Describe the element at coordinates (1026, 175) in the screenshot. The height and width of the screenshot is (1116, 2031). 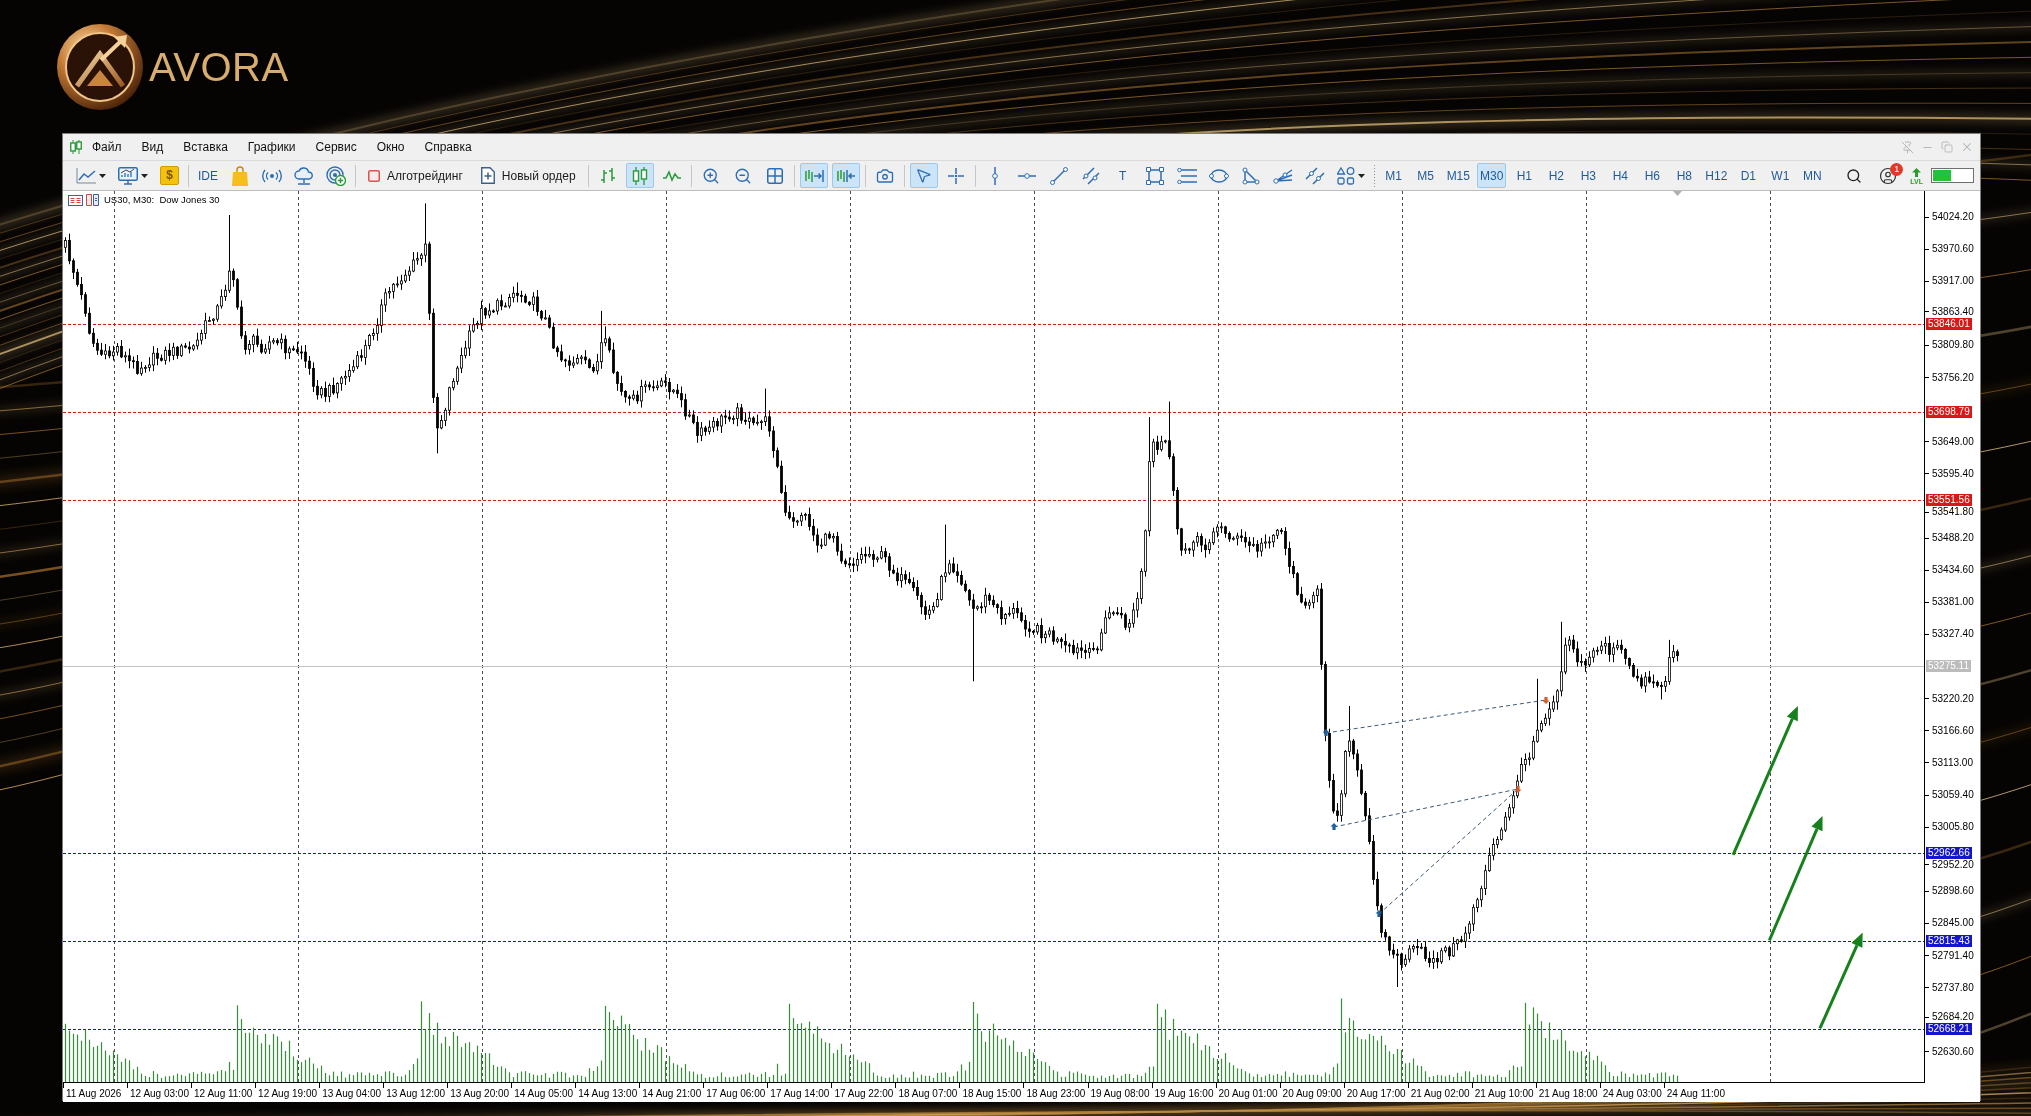
I see `horizontal-line-icon` at that location.